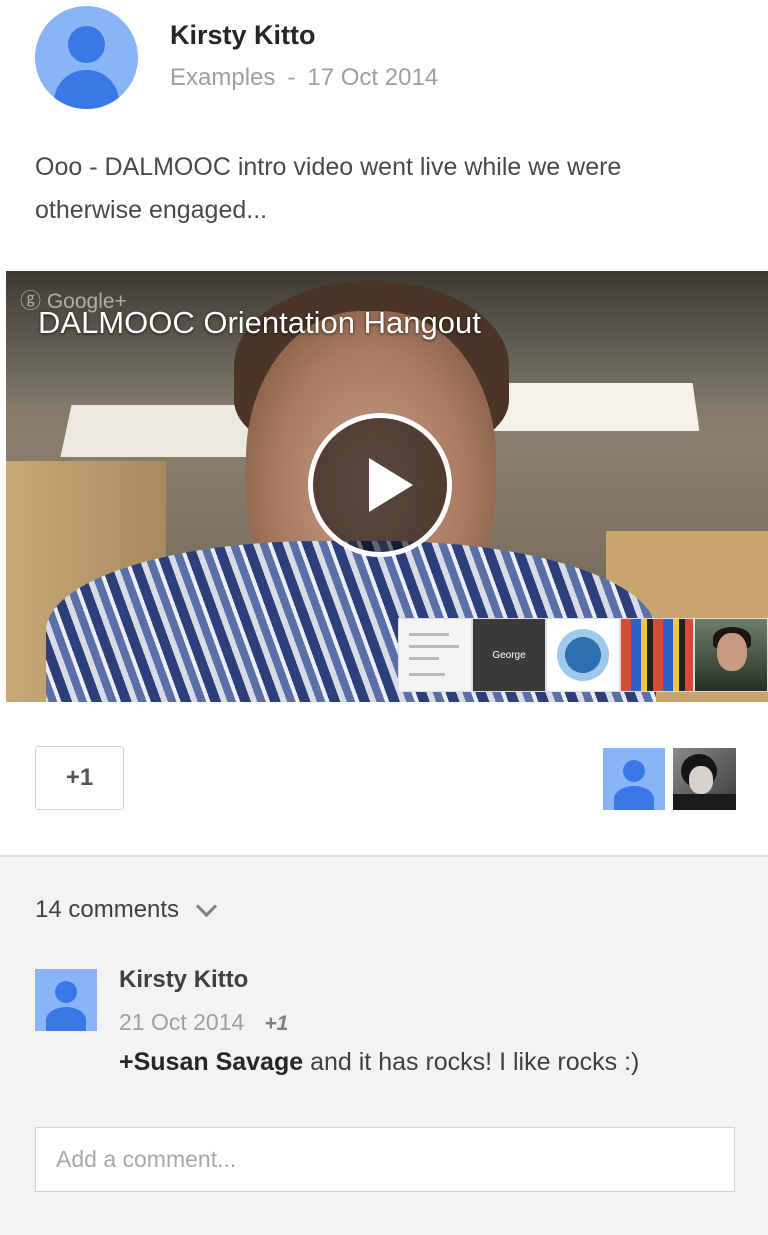 This screenshot has height=1235, width=768. I want to click on sharer-avatar-photo, so click(704, 779).